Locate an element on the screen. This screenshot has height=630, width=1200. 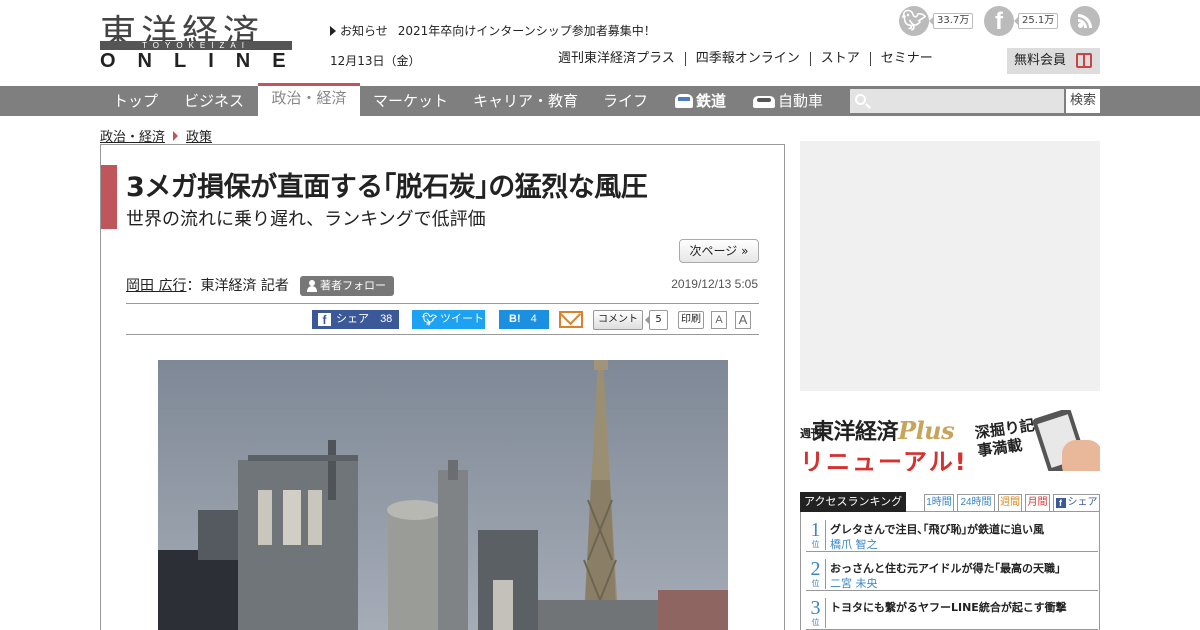
ranking-title-text: おっさんと住む元アイドルが得た｢最高の天職｣ is located at coordinates (945, 568).